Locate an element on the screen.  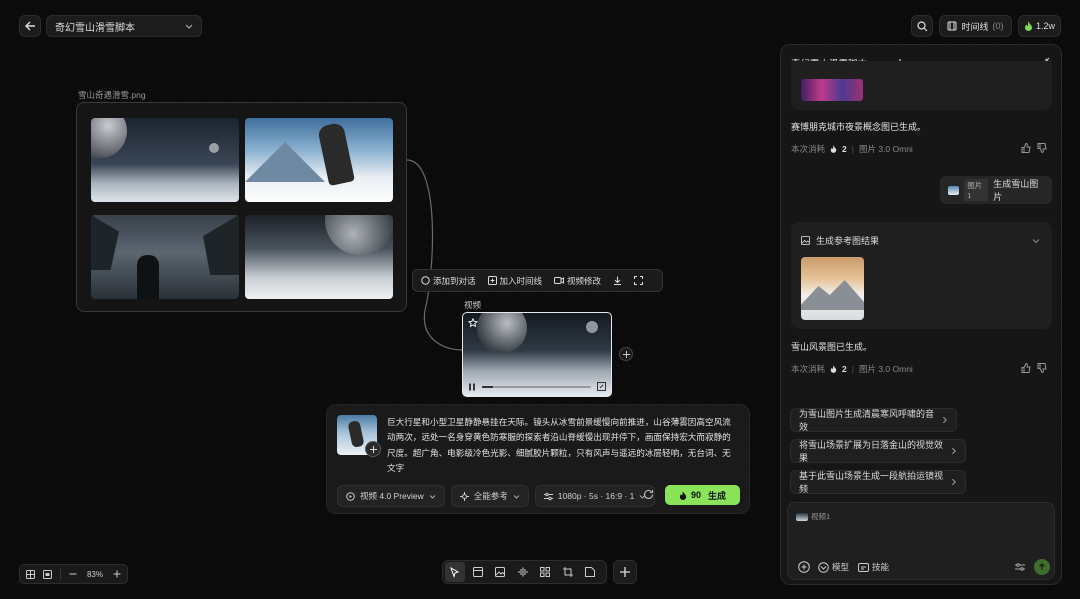
note-tool is located at coordinates (590, 572).